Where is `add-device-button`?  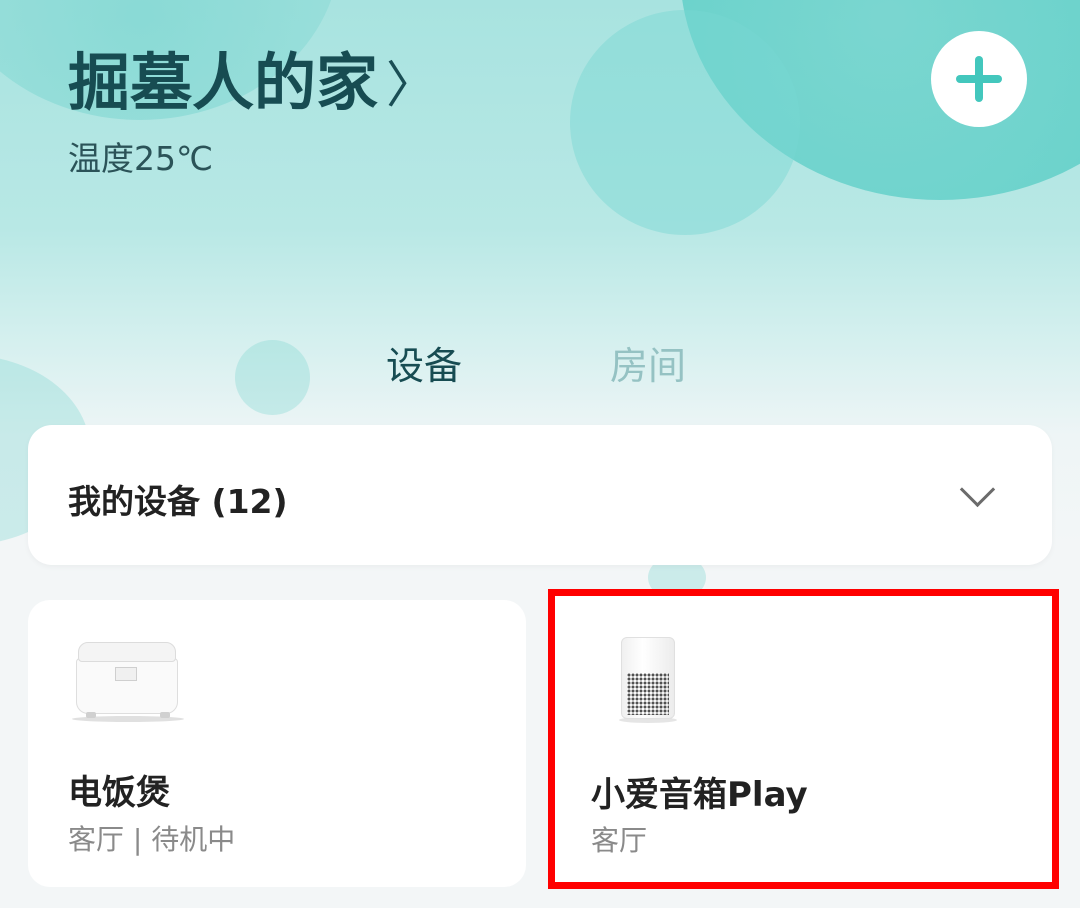 add-device-button is located at coordinates (979, 79).